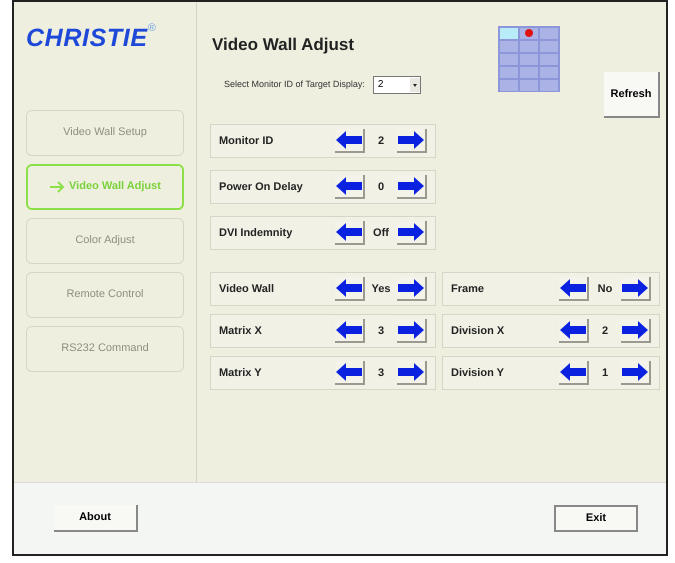 Image resolution: width=675 pixels, height=563 pixels. Describe the element at coordinates (529, 59) in the screenshot. I see `monitor-grid-icon` at that location.